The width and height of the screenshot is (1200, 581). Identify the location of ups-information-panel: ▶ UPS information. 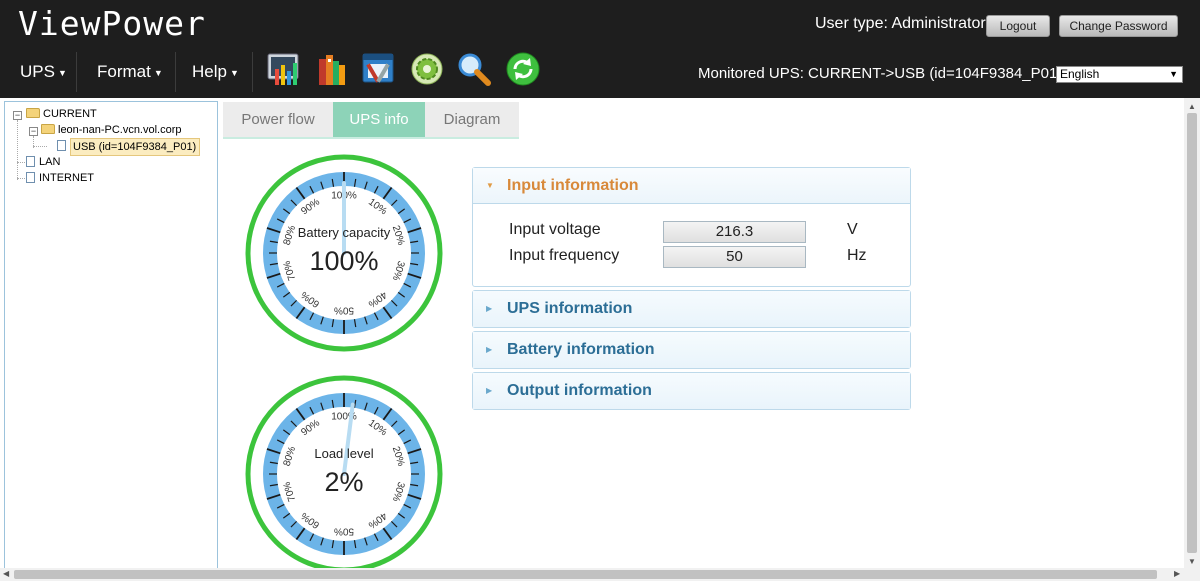
(691, 309).